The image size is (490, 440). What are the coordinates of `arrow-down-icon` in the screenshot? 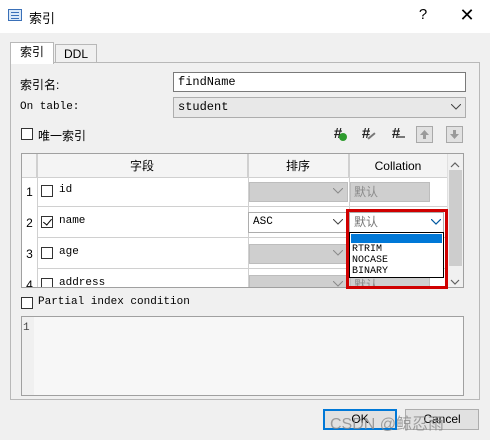 It's located at (454, 134).